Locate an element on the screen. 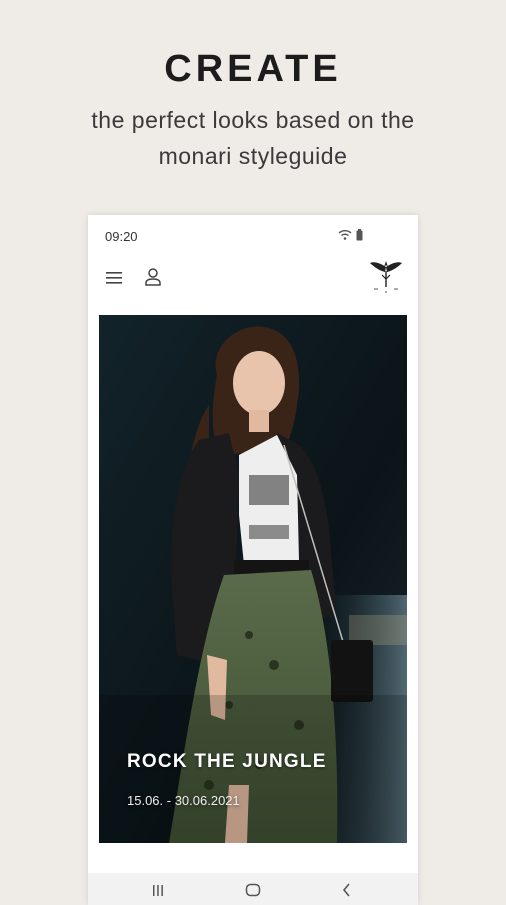  back-button is located at coordinates (347, 893).